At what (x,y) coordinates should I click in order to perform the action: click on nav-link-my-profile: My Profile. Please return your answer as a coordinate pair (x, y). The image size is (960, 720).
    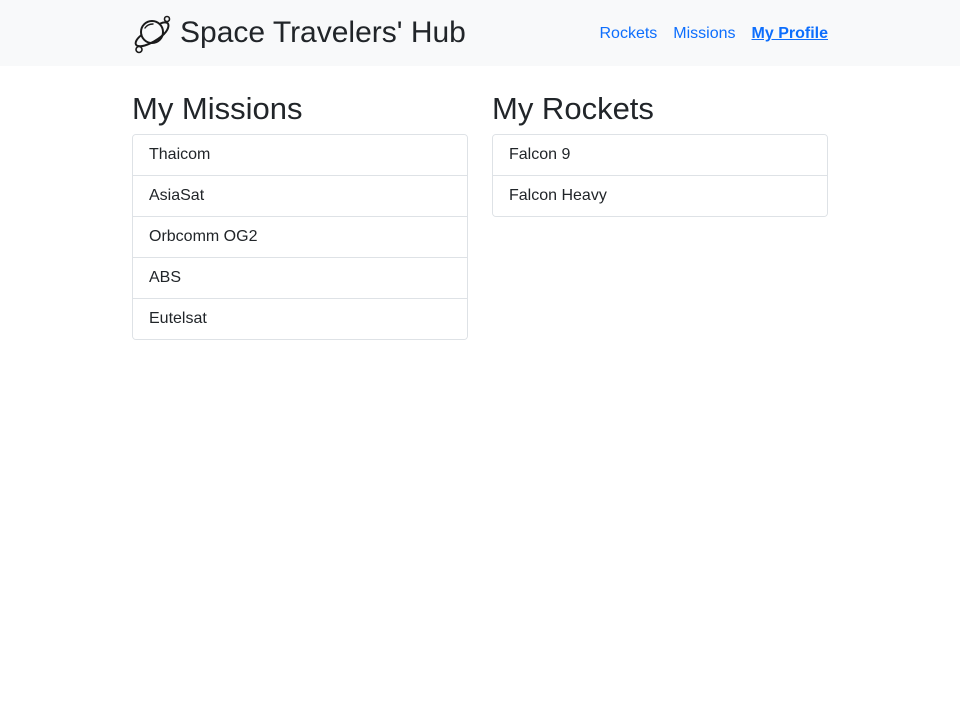
    Looking at the image, I should click on (790, 34).